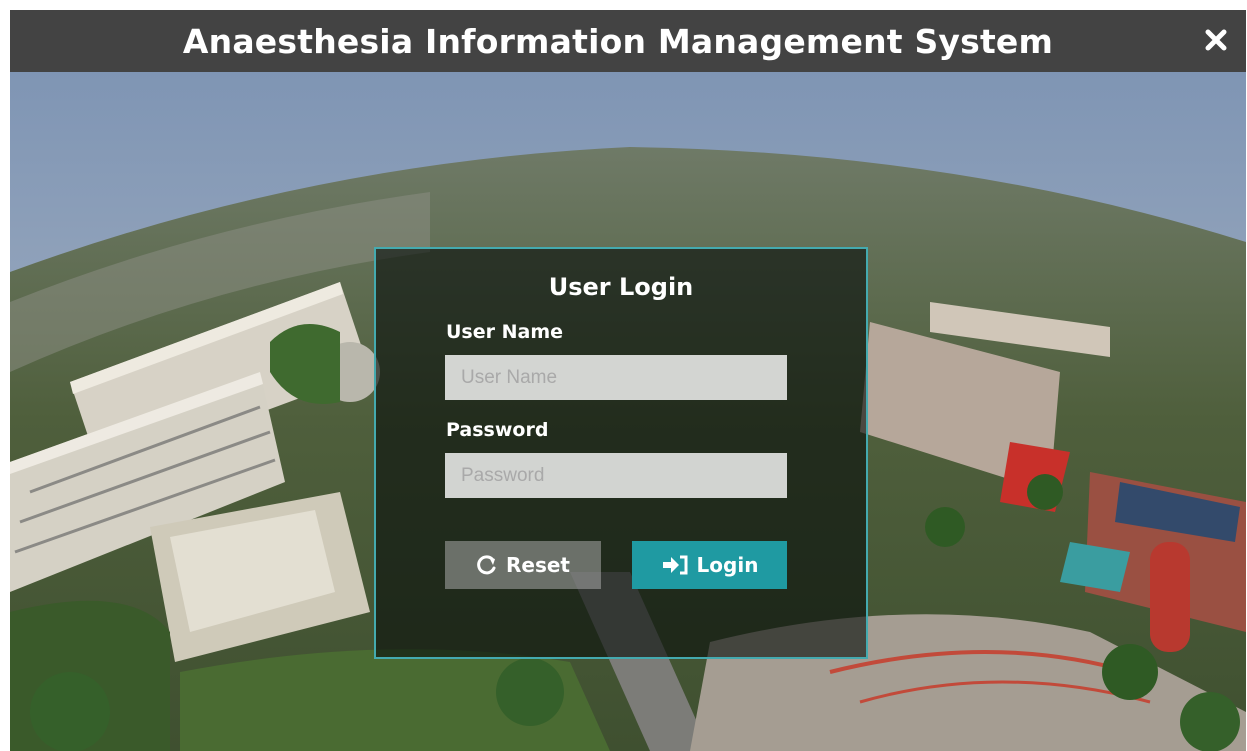 Image resolution: width=1247 pixels, height=751 pixels. What do you see at coordinates (497, 430) in the screenshot?
I see `password-label: Password` at bounding box center [497, 430].